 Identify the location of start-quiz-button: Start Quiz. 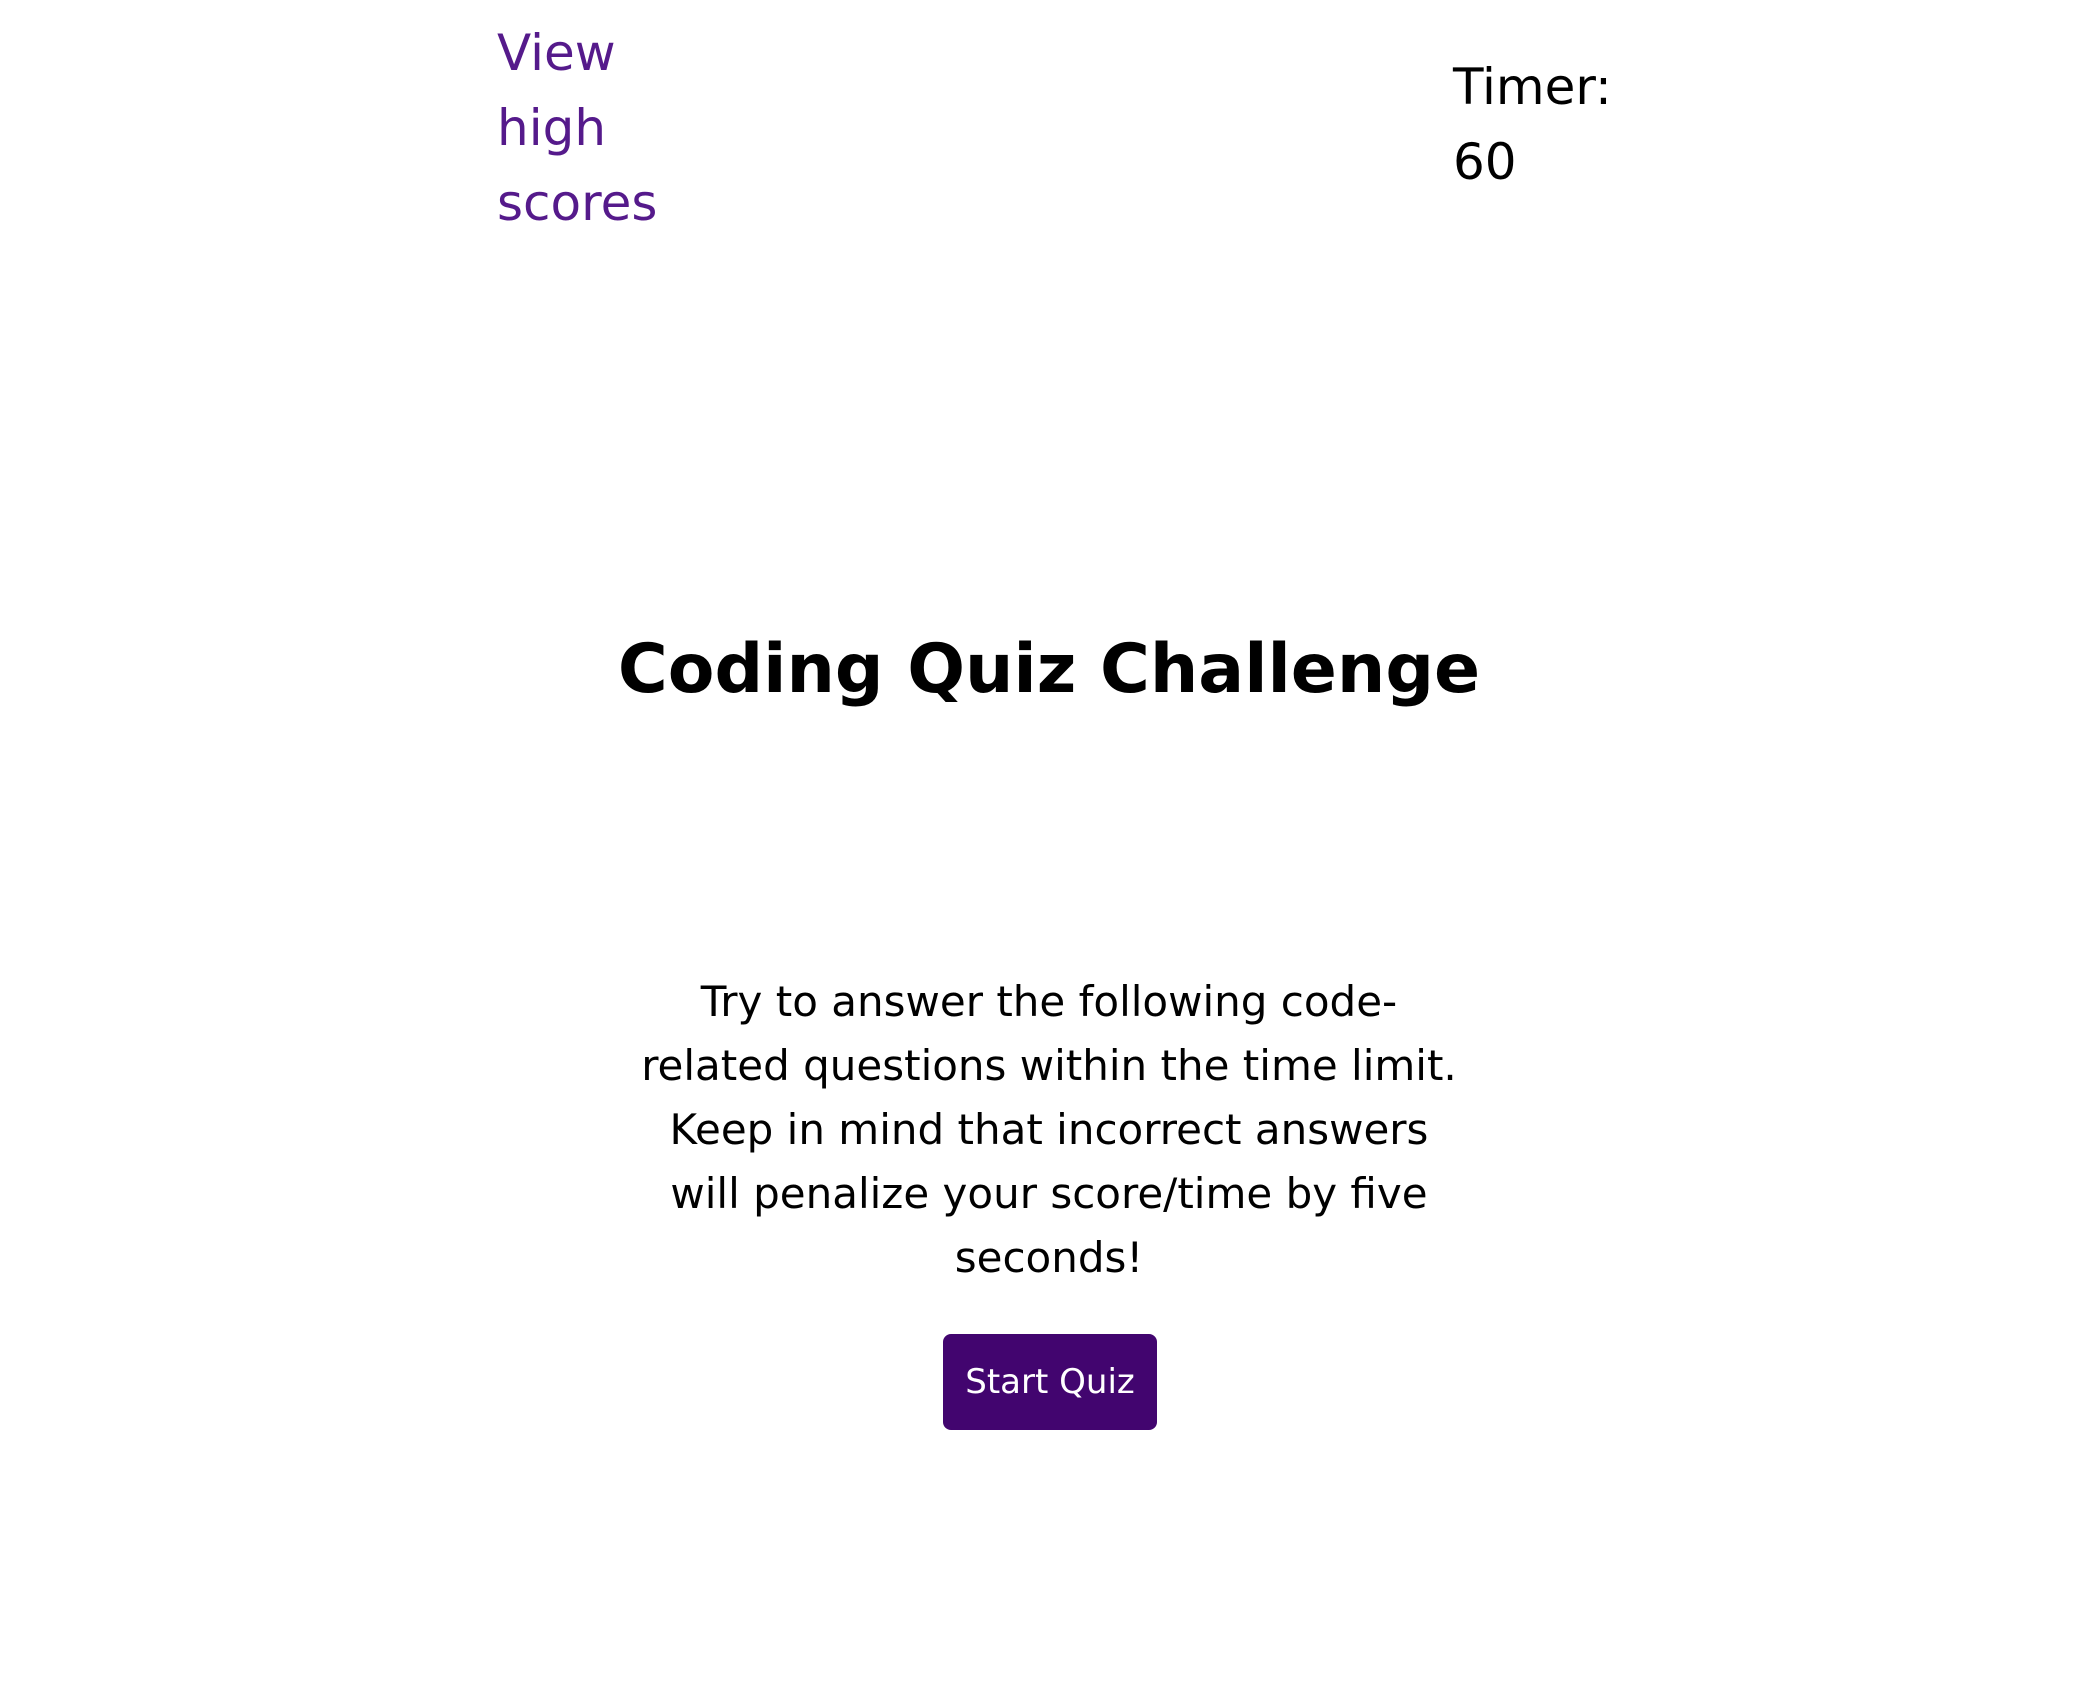
(1050, 1382).